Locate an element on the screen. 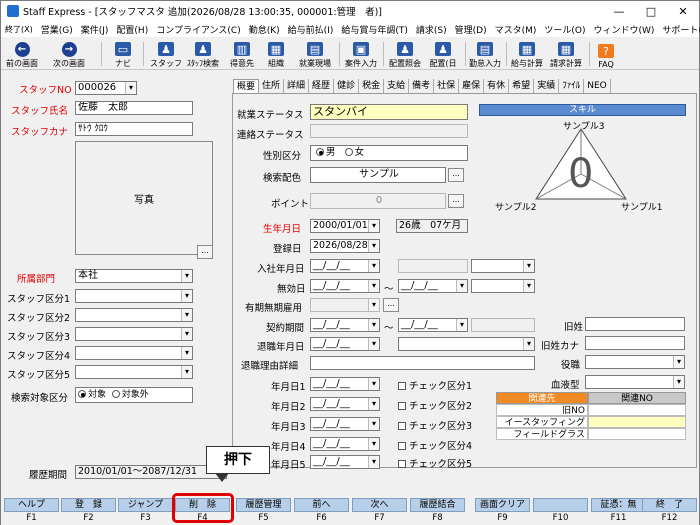 This screenshot has height=525, width=700. tab-preference: 希望 is located at coordinates (522, 86).